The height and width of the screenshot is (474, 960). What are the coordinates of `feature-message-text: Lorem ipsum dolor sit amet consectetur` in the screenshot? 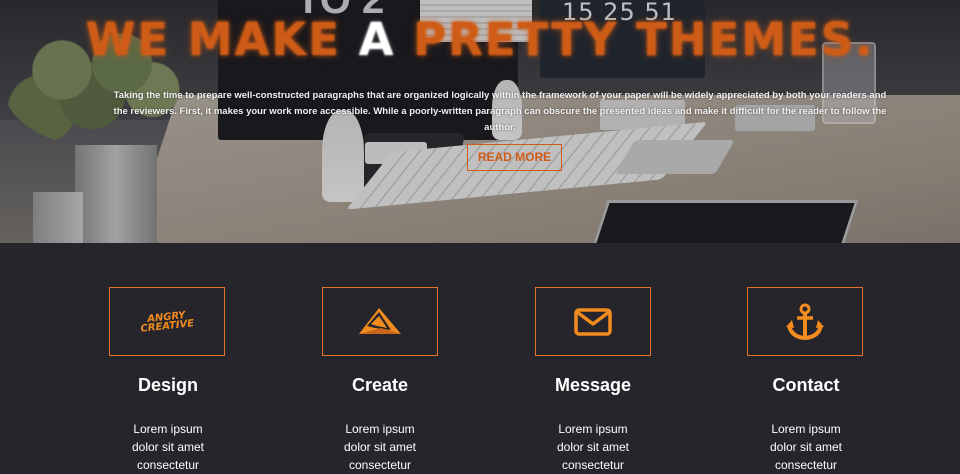 It's located at (593, 447).